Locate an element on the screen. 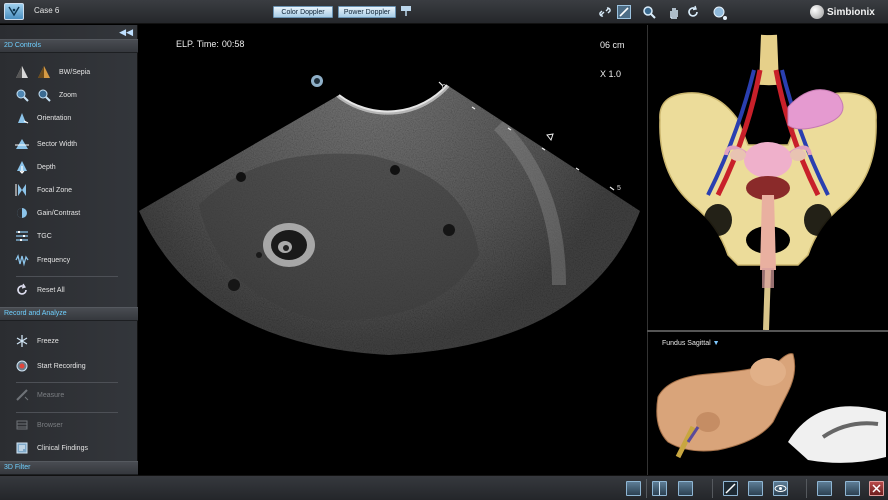 Image resolution: width=888 pixels, height=500 pixels. depth-control: Depth is located at coordinates (35, 167).